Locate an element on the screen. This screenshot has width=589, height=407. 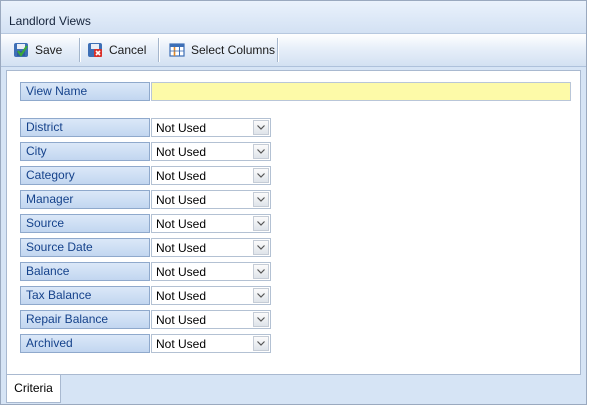
balance-label: Balance is located at coordinates (85, 271).